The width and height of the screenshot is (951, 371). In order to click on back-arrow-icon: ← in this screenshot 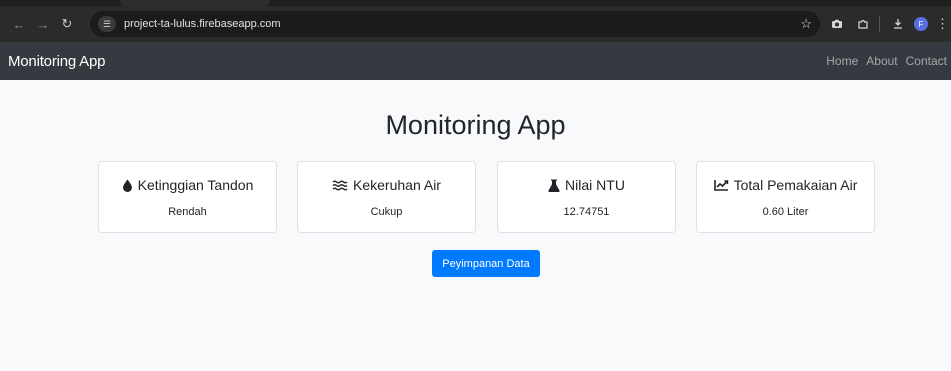, I will do `click(19, 24)`.